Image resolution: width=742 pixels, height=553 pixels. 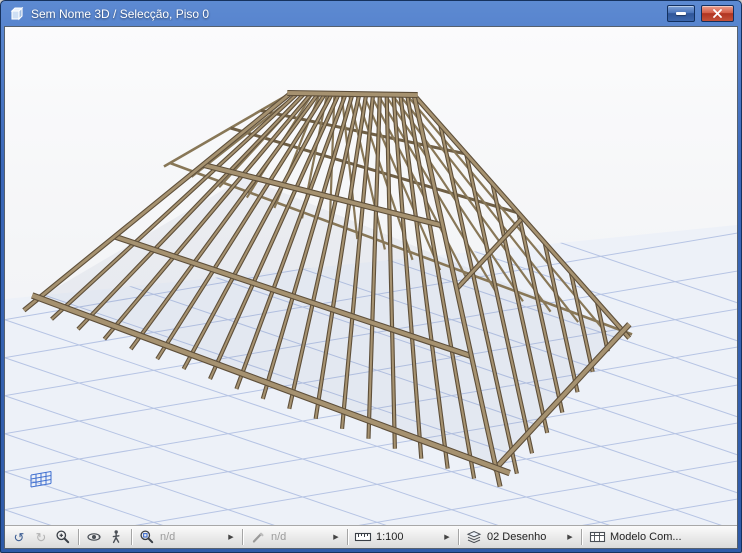 I want to click on zoom-extent-button, so click(x=147, y=537).